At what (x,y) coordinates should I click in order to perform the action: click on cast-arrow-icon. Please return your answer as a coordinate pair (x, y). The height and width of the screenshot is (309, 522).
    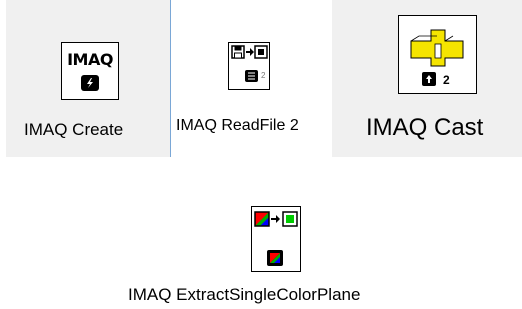
    Looking at the image, I should click on (437, 57).